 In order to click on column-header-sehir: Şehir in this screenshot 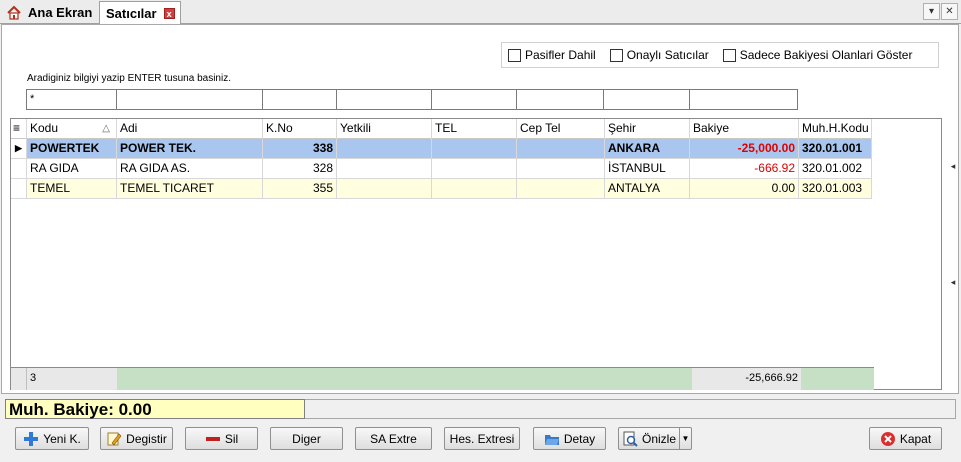, I will do `click(647, 129)`.